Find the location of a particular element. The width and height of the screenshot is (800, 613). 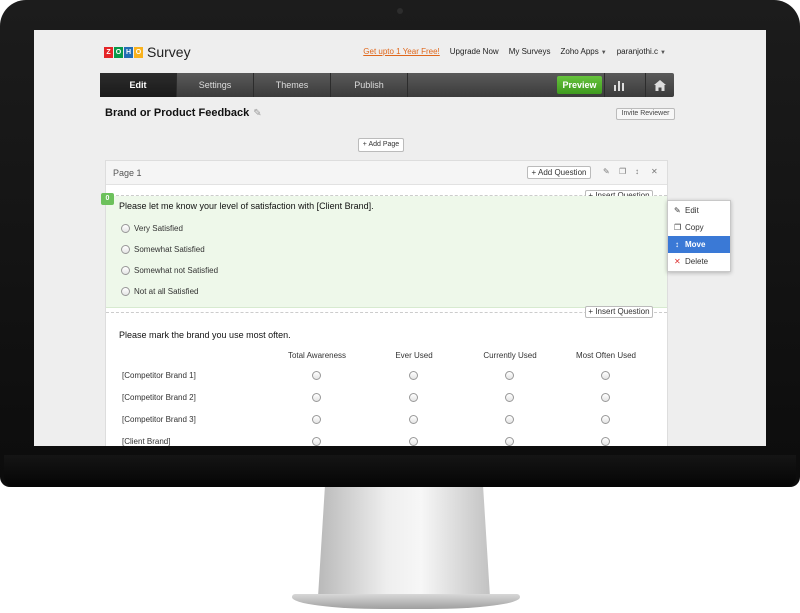

option-label: Somewhat not Satisfied is located at coordinates (176, 270).